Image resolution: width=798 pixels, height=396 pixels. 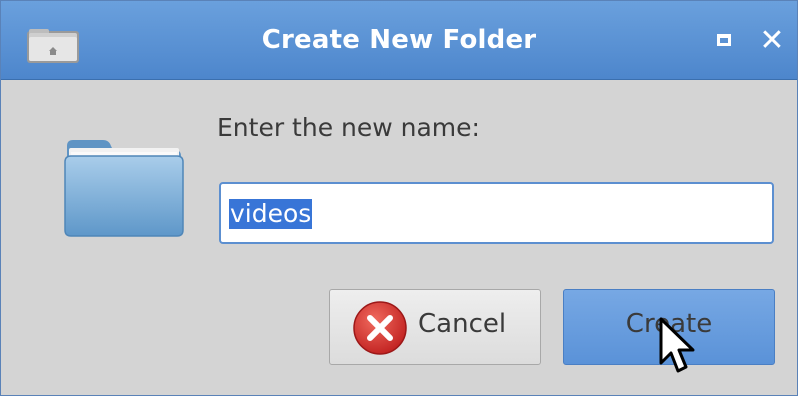 What do you see at coordinates (271, 214) in the screenshot?
I see `folder-name-selected-text: videos` at bounding box center [271, 214].